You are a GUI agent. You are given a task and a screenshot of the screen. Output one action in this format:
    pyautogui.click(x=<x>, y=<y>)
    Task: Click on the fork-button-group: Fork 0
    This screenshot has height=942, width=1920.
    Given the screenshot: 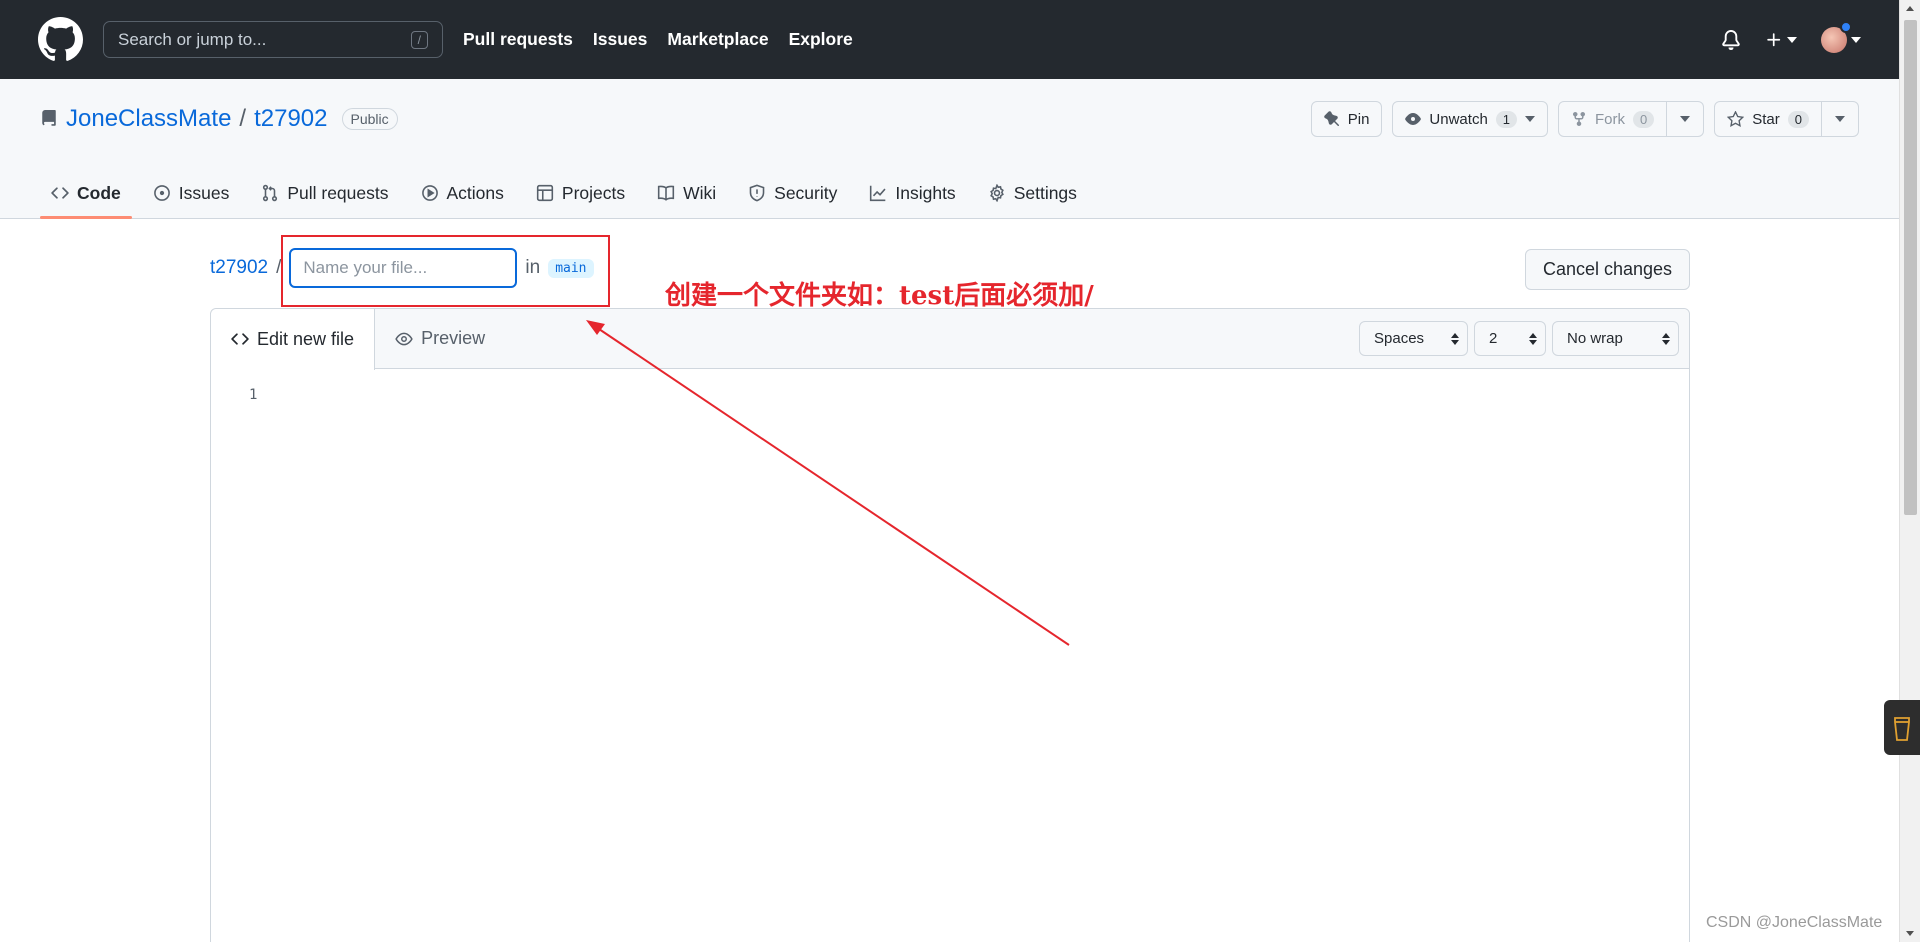 What is the action you would take?
    pyautogui.click(x=1631, y=119)
    